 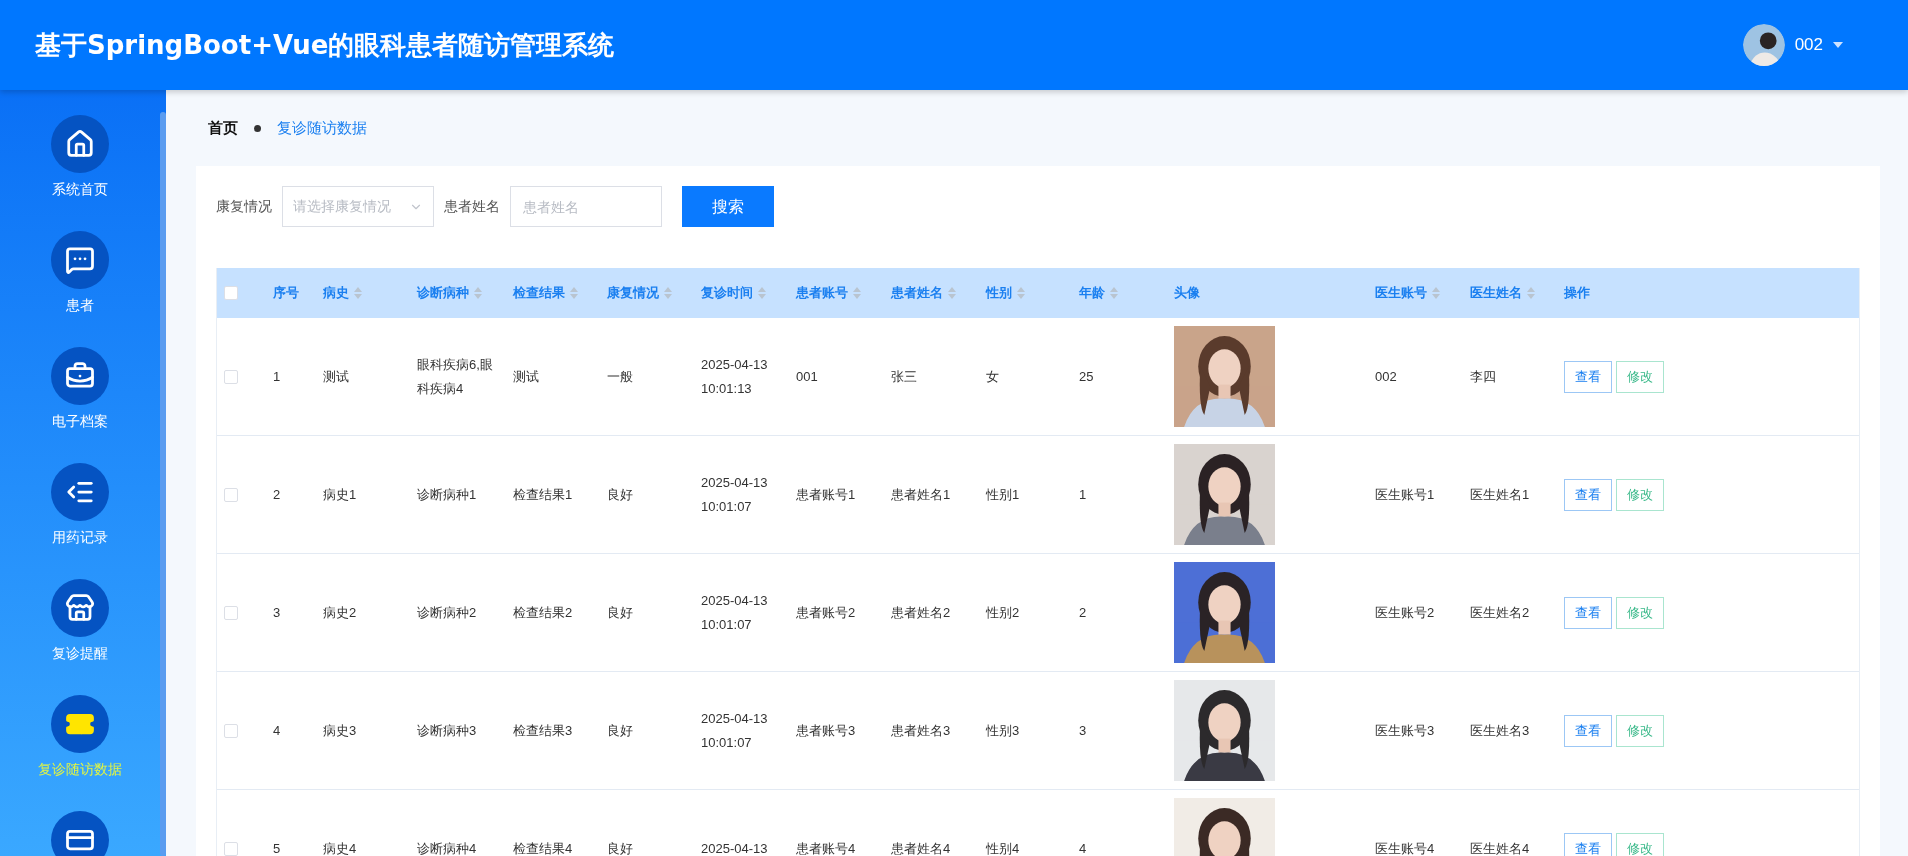 What do you see at coordinates (447, 848) in the screenshot?
I see `table-cell: 诊断病种4` at bounding box center [447, 848].